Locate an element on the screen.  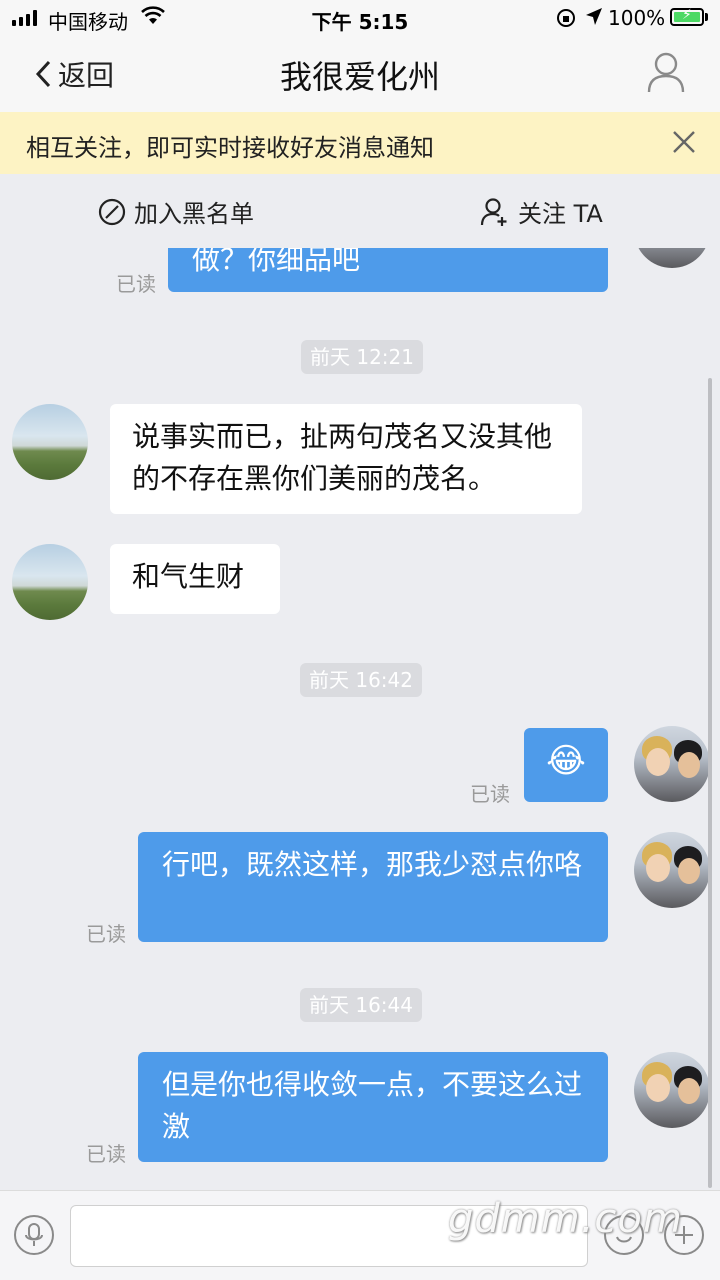
battery-tip is located at coordinates (706, 17).